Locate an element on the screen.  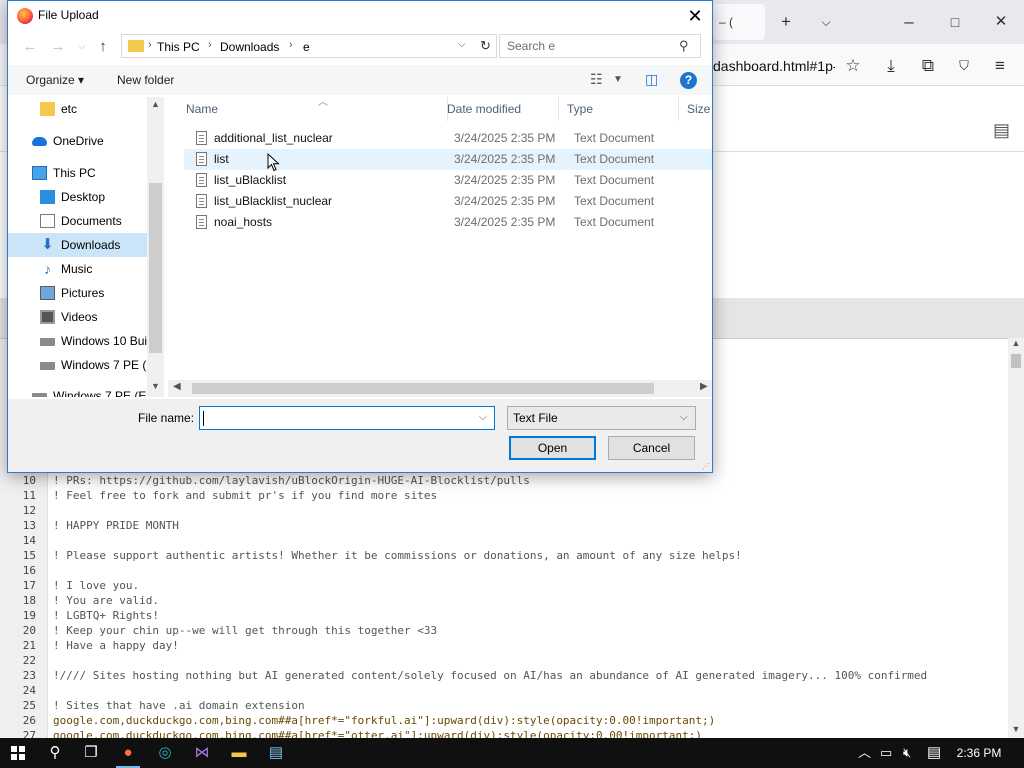
recent-locations-icon: ⌵ is located at coordinates (82, 47).